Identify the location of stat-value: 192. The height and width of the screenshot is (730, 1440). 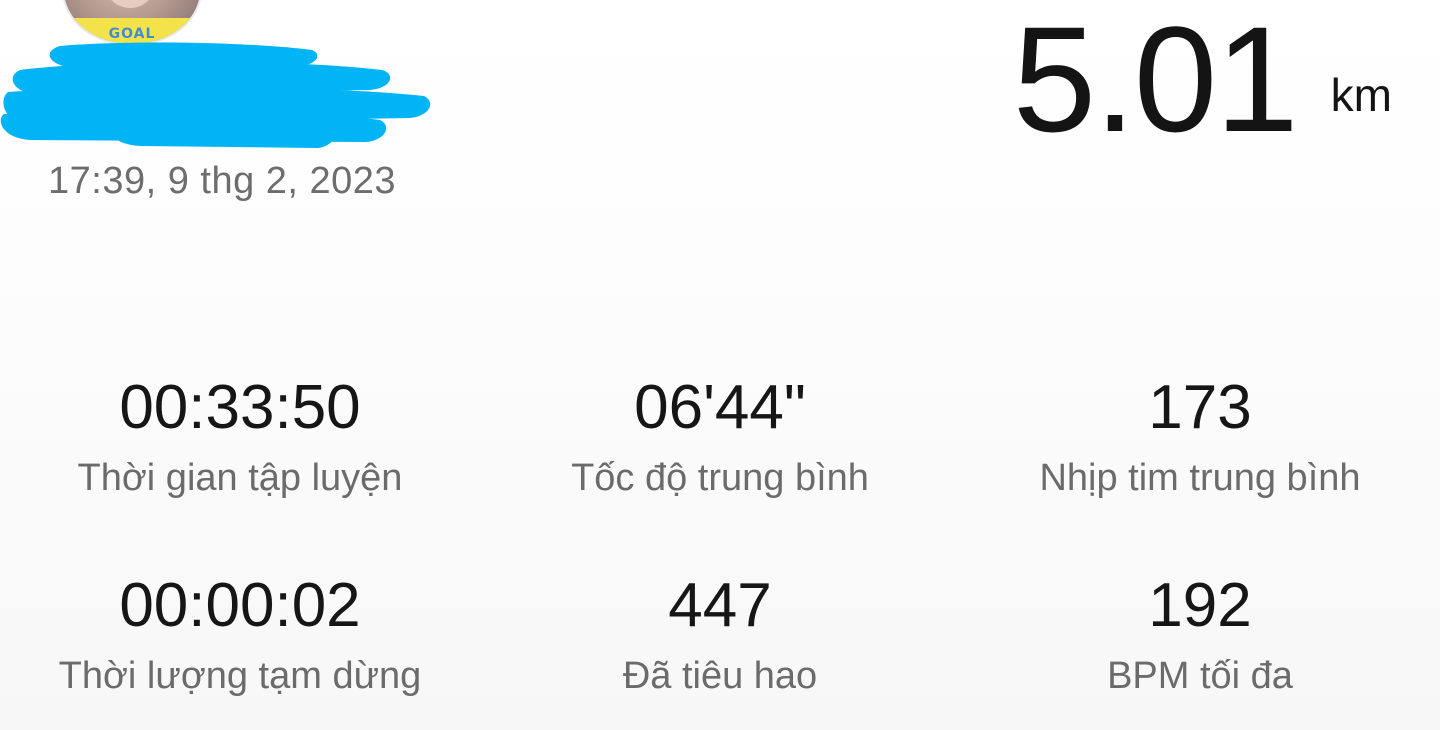
(1200, 605).